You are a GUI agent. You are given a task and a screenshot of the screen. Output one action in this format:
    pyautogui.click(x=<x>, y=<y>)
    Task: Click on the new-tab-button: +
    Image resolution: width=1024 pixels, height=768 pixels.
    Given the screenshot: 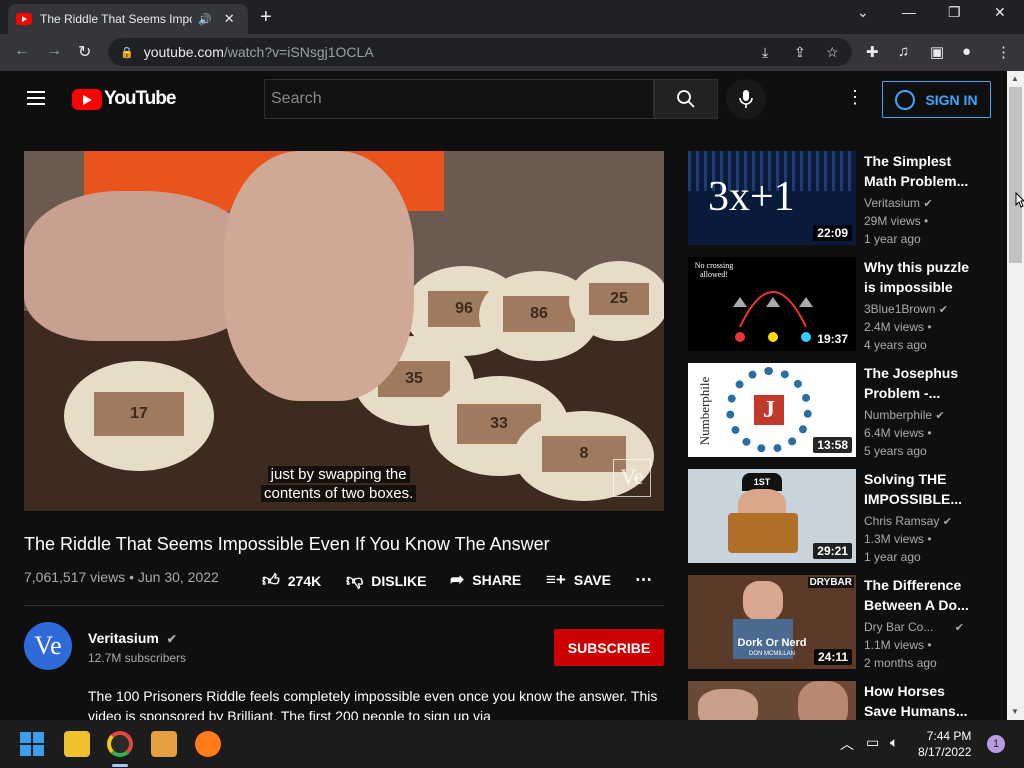 What is the action you would take?
    pyautogui.click(x=266, y=17)
    